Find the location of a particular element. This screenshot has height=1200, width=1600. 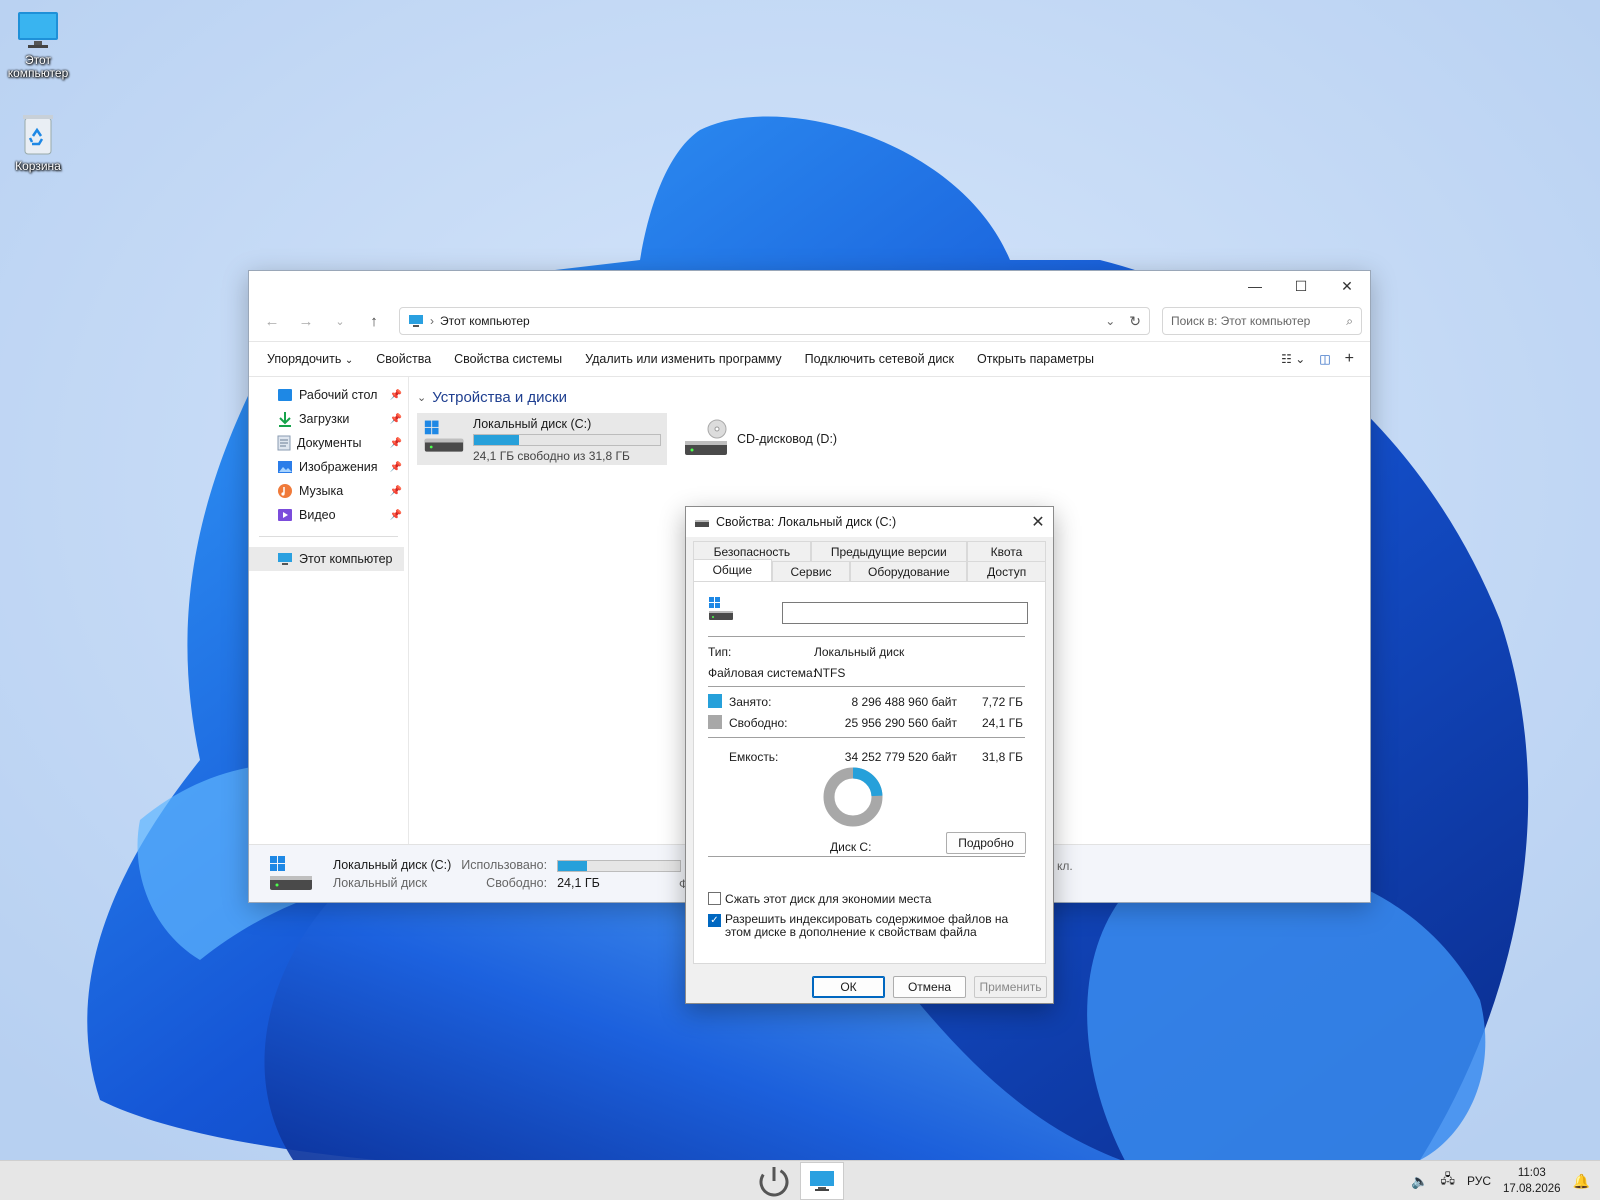

tab-hardware: Оборудование is located at coordinates (909, 571).